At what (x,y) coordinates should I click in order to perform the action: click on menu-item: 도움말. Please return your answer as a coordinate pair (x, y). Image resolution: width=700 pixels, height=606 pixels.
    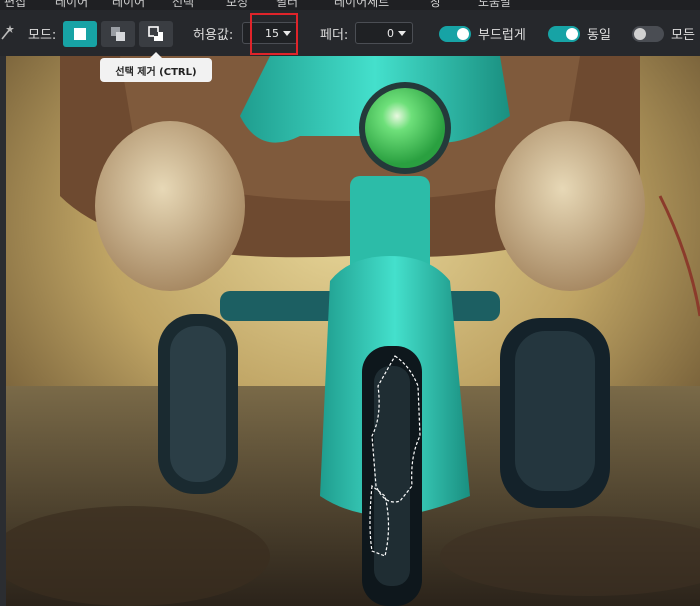
    Looking at the image, I should click on (494, 5).